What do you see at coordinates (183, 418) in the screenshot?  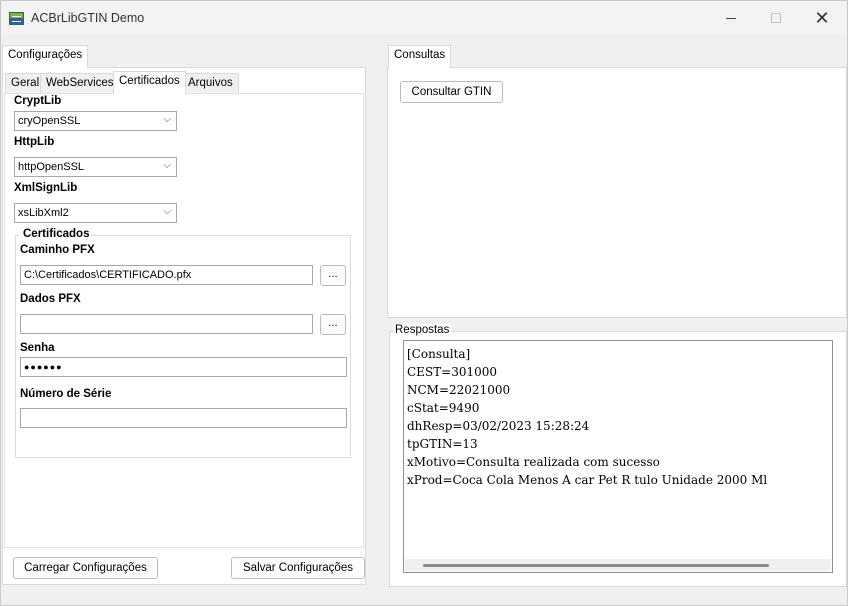 I see `numero-serie-input` at bounding box center [183, 418].